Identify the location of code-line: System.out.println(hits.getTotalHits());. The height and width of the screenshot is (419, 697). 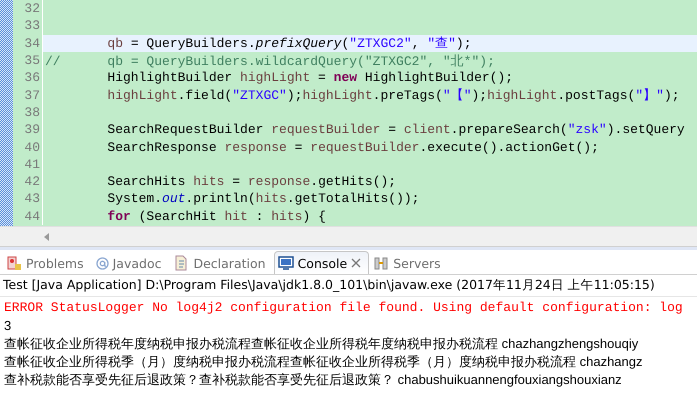
(263, 198).